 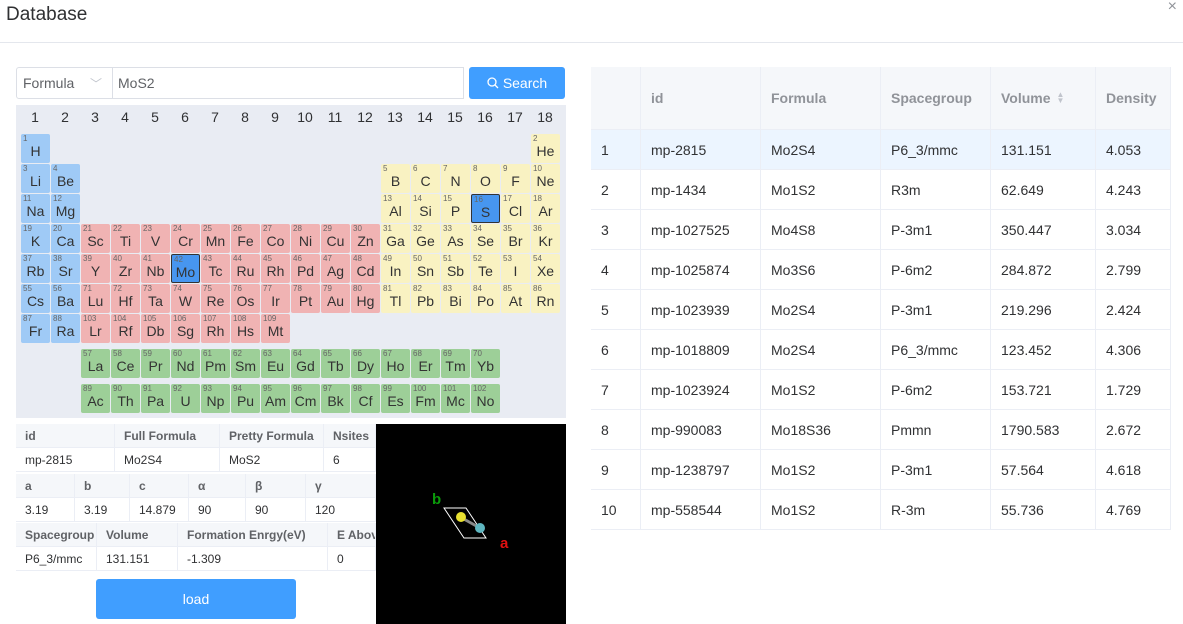 What do you see at coordinates (245, 398) in the screenshot?
I see `element-pu: 94 Pu` at bounding box center [245, 398].